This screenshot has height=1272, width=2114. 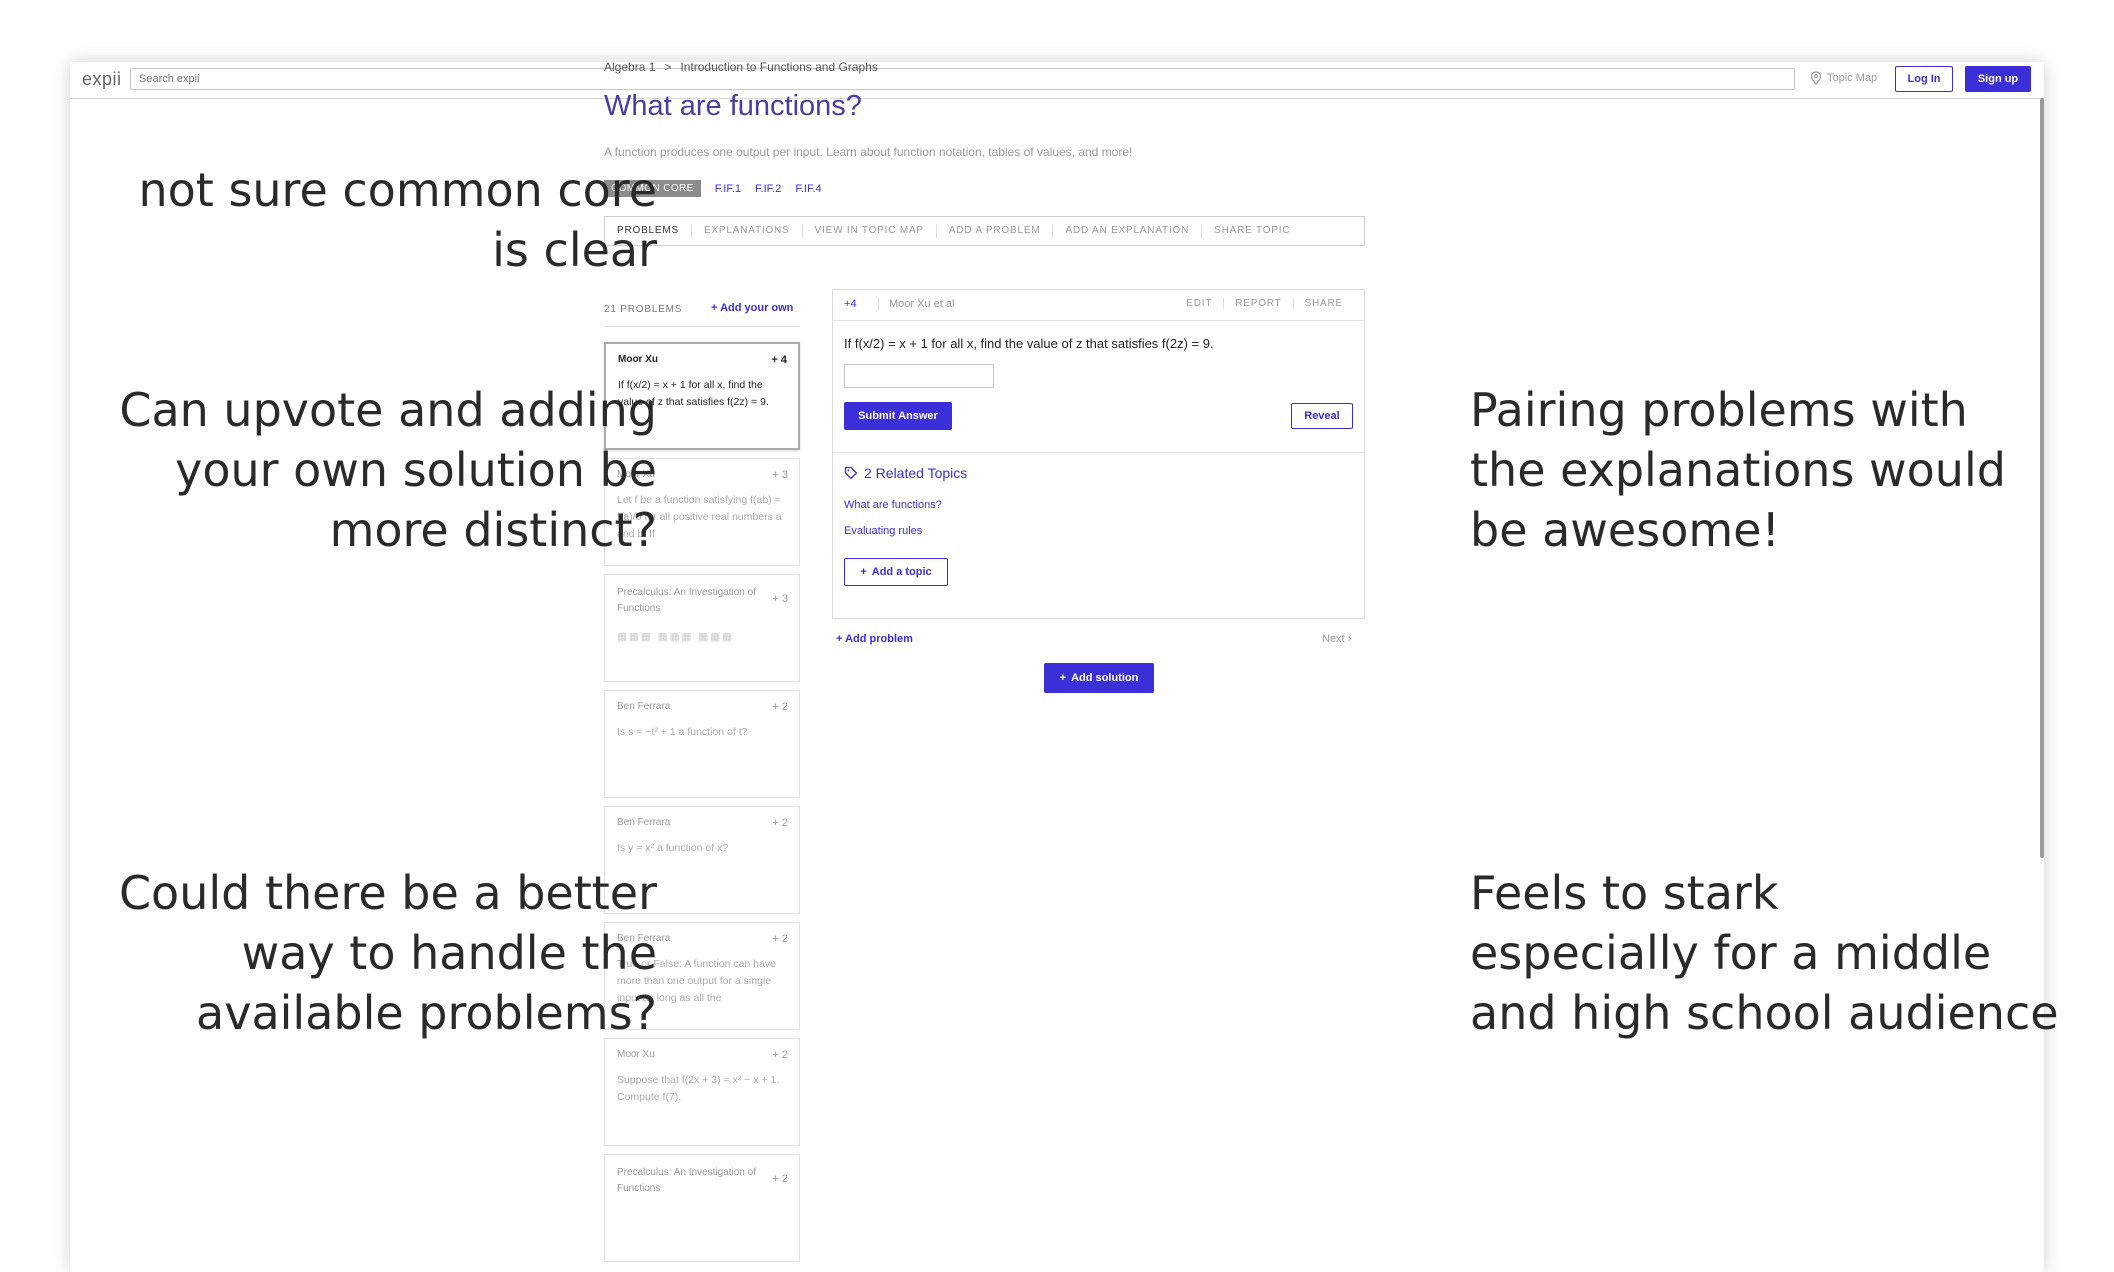 I want to click on problem-actions: EDIT REPORT SHARE, so click(x=1264, y=303).